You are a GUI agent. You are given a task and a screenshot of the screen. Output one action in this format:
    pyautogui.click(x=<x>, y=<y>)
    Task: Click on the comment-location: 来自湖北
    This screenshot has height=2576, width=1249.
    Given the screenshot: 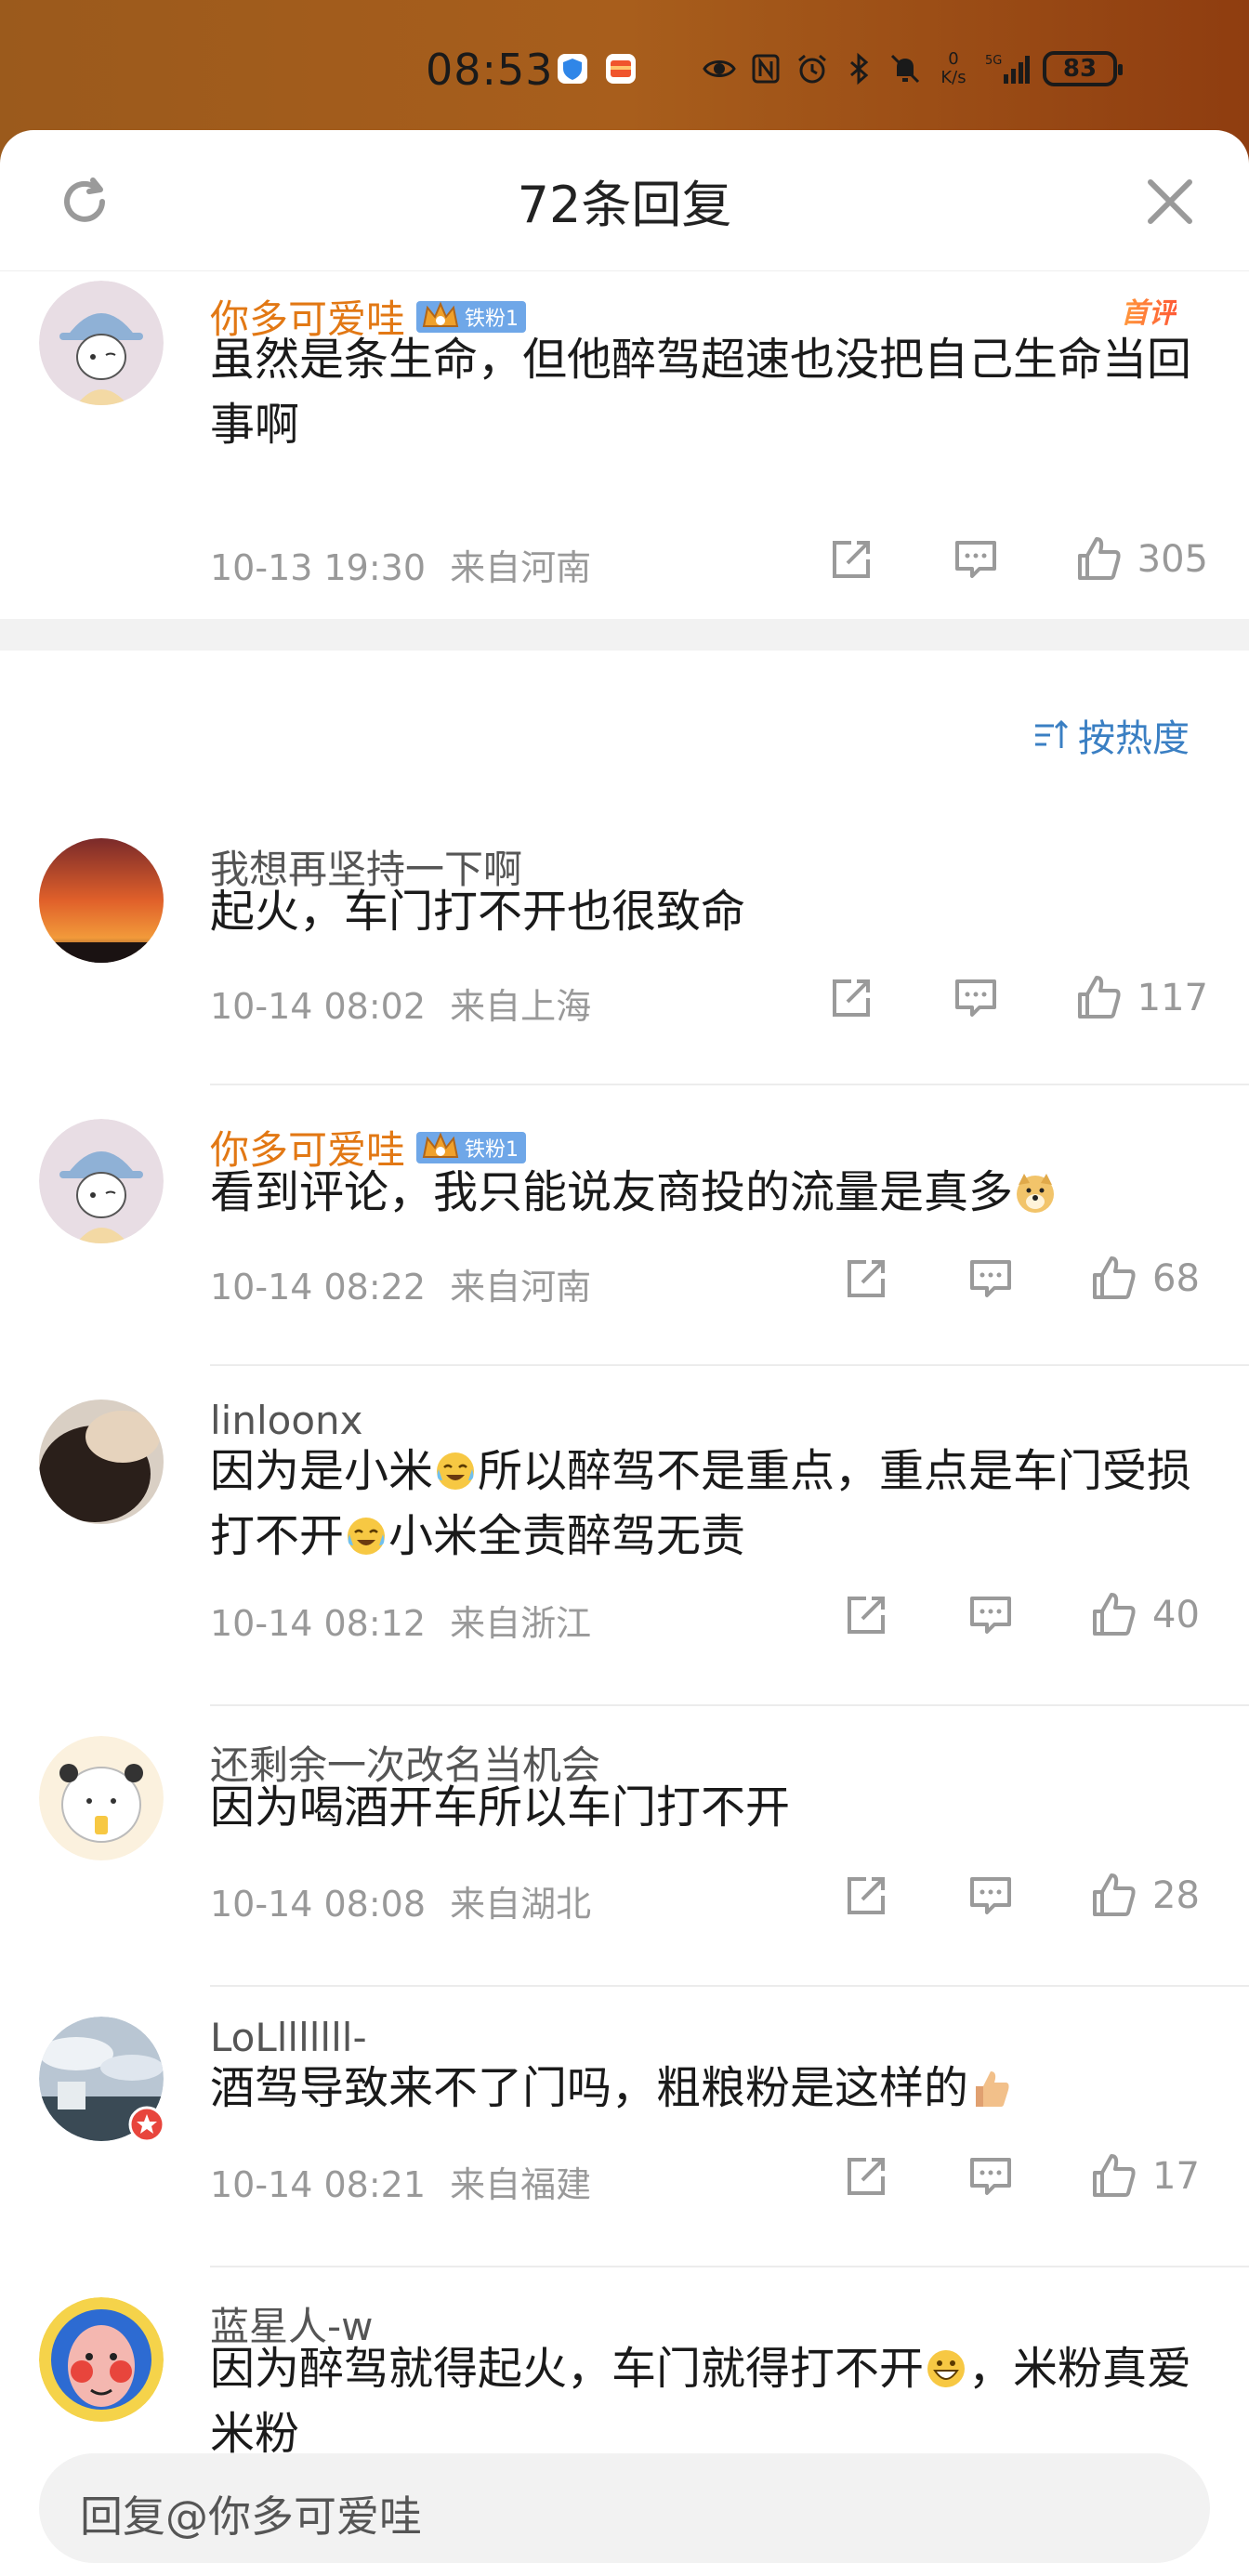 What is the action you would take?
    pyautogui.click(x=521, y=1904)
    